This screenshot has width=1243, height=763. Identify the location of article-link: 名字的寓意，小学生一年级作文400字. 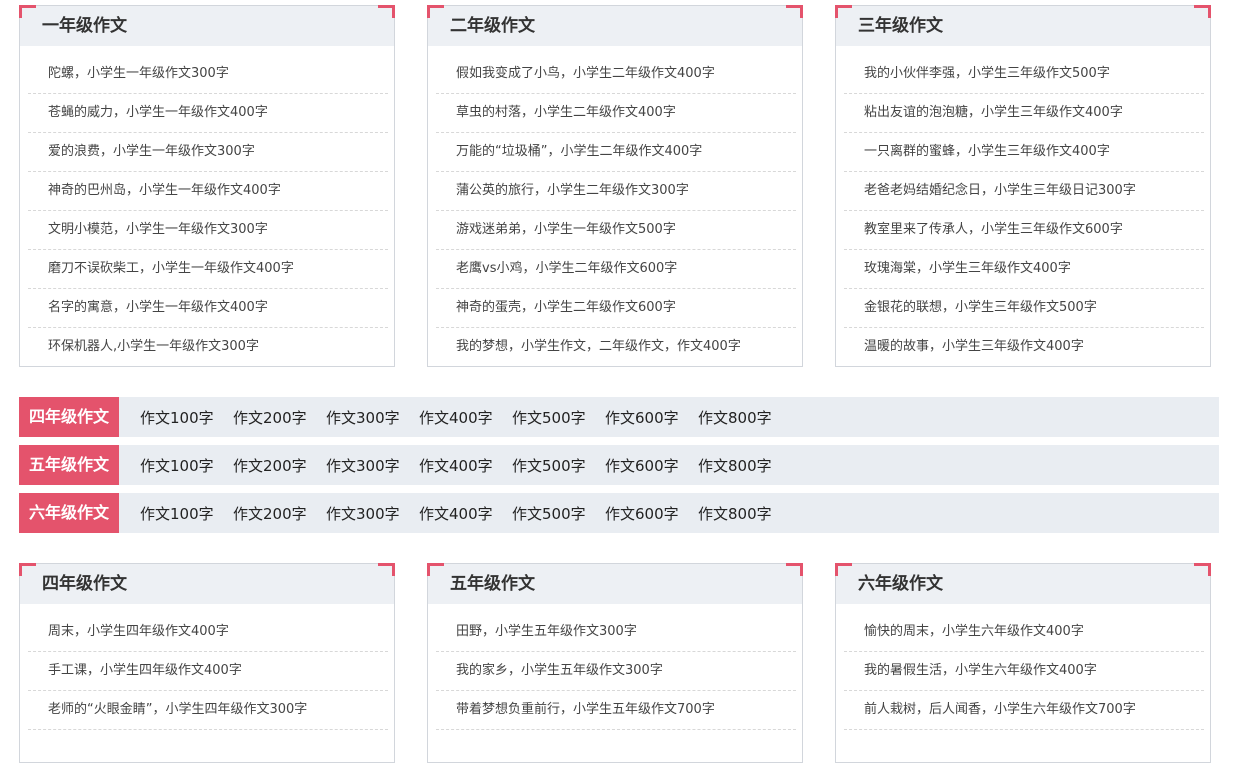
(208, 308).